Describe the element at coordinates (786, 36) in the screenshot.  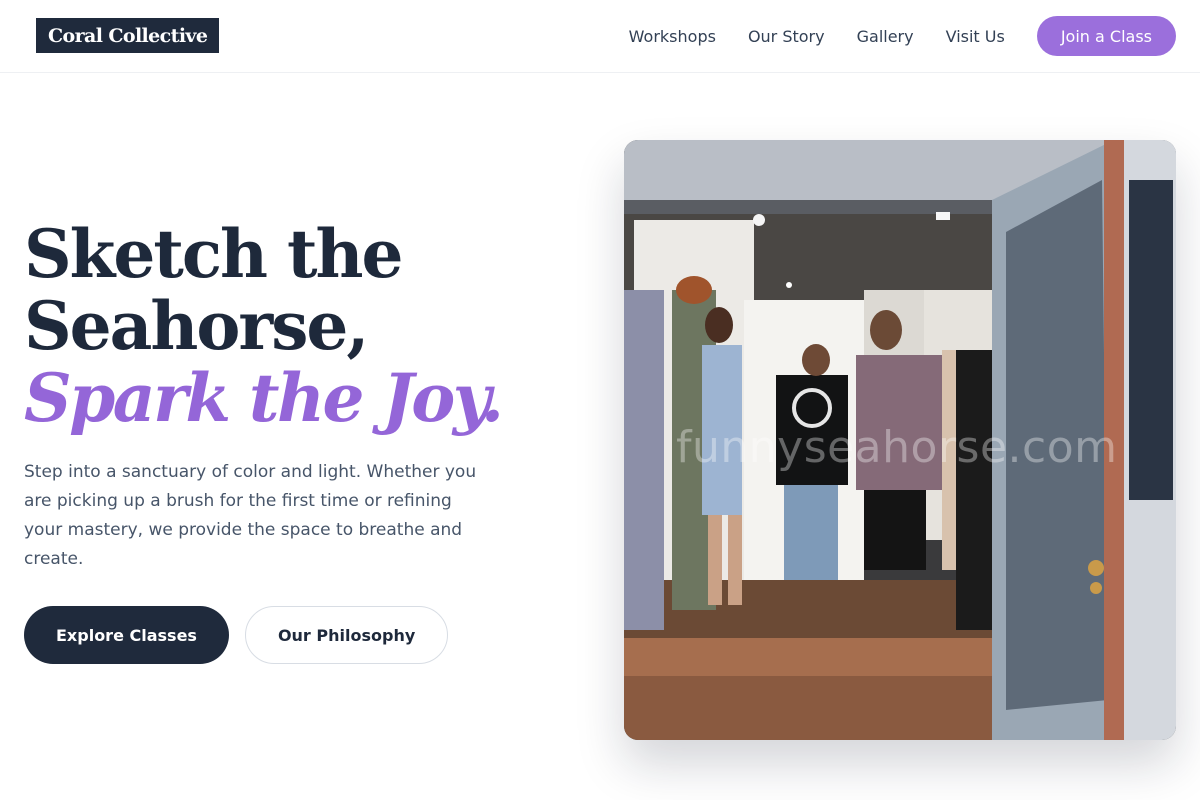
I see `nav-link-our-story: Our Story` at that location.